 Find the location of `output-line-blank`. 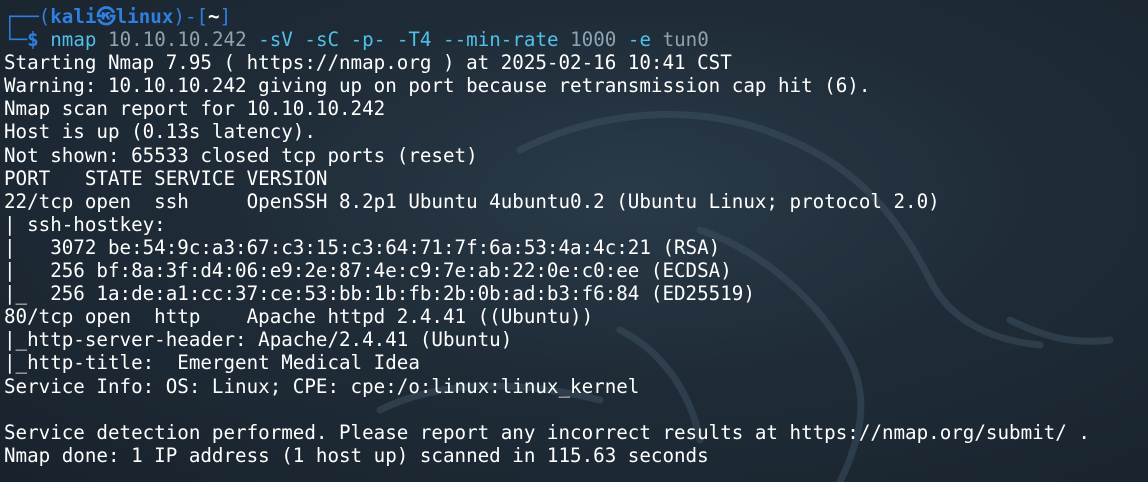

output-line-blank is located at coordinates (576, 409).